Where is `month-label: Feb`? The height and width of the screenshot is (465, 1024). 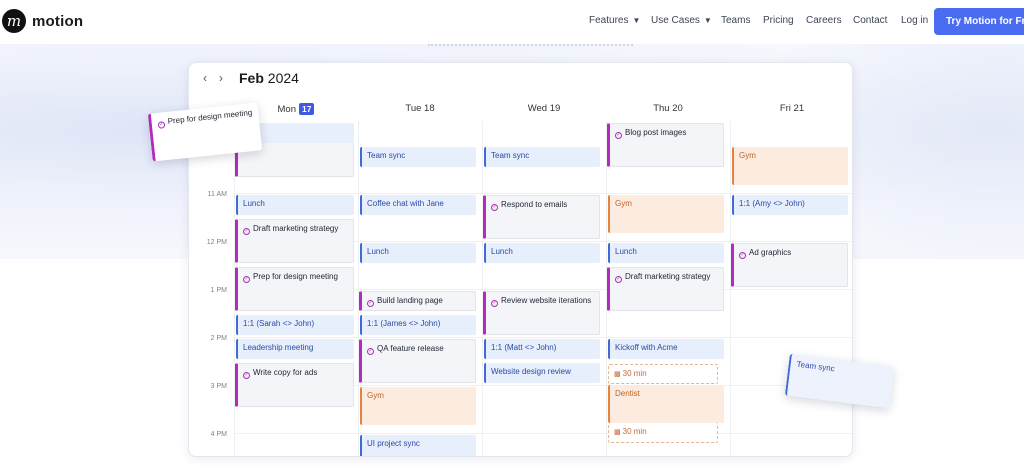
month-label: Feb is located at coordinates (251, 78).